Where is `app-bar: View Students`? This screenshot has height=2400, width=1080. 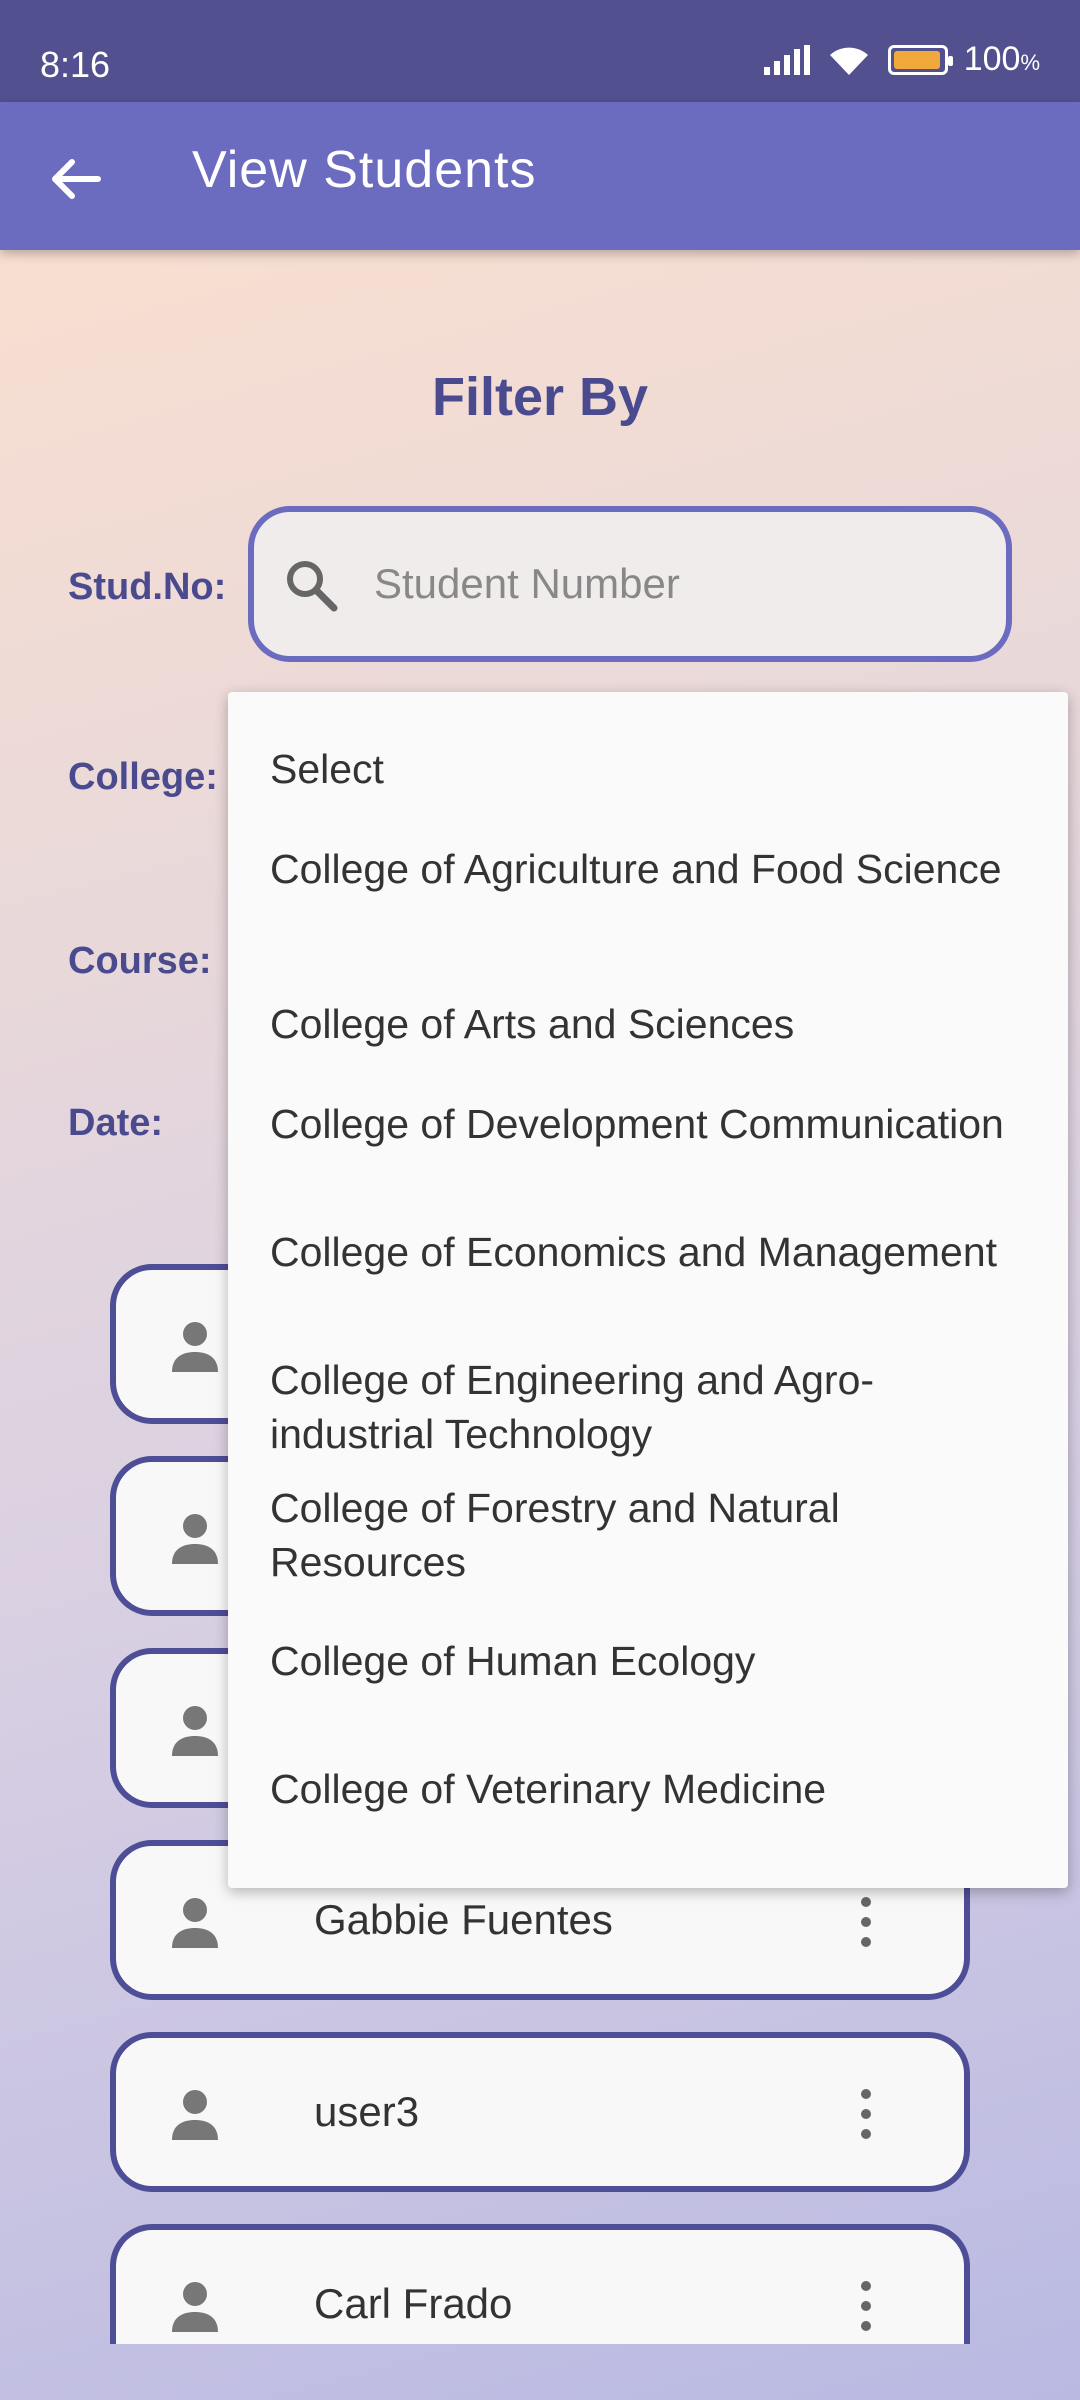
app-bar: View Students is located at coordinates (540, 176).